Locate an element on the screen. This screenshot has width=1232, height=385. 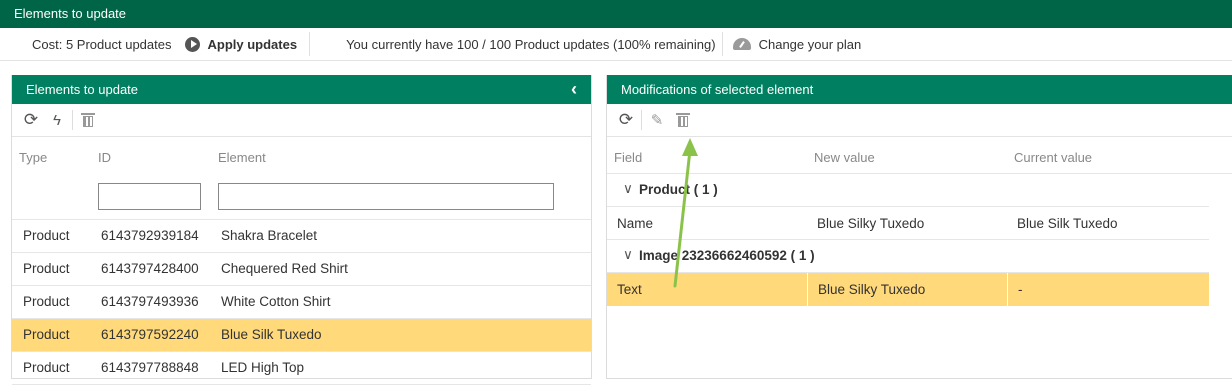
cell-element: Blue Silk Tuxedo is located at coordinates (271, 334).